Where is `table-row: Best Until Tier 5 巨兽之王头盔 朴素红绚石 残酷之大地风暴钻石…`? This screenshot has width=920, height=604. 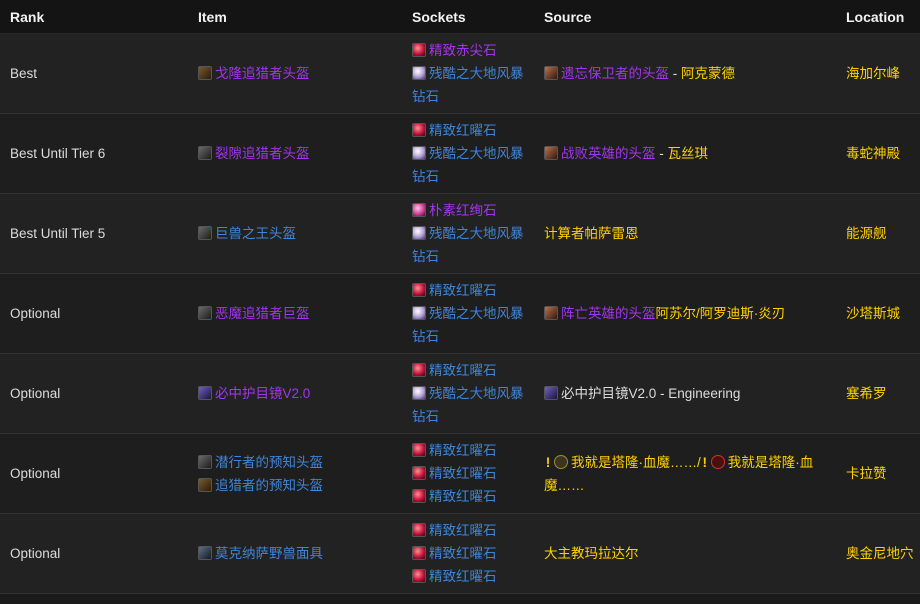
table-row: Best Until Tier 5 巨兽之王头盔 朴素红绚石 残酷之大地风暴钻石… is located at coordinates (460, 233).